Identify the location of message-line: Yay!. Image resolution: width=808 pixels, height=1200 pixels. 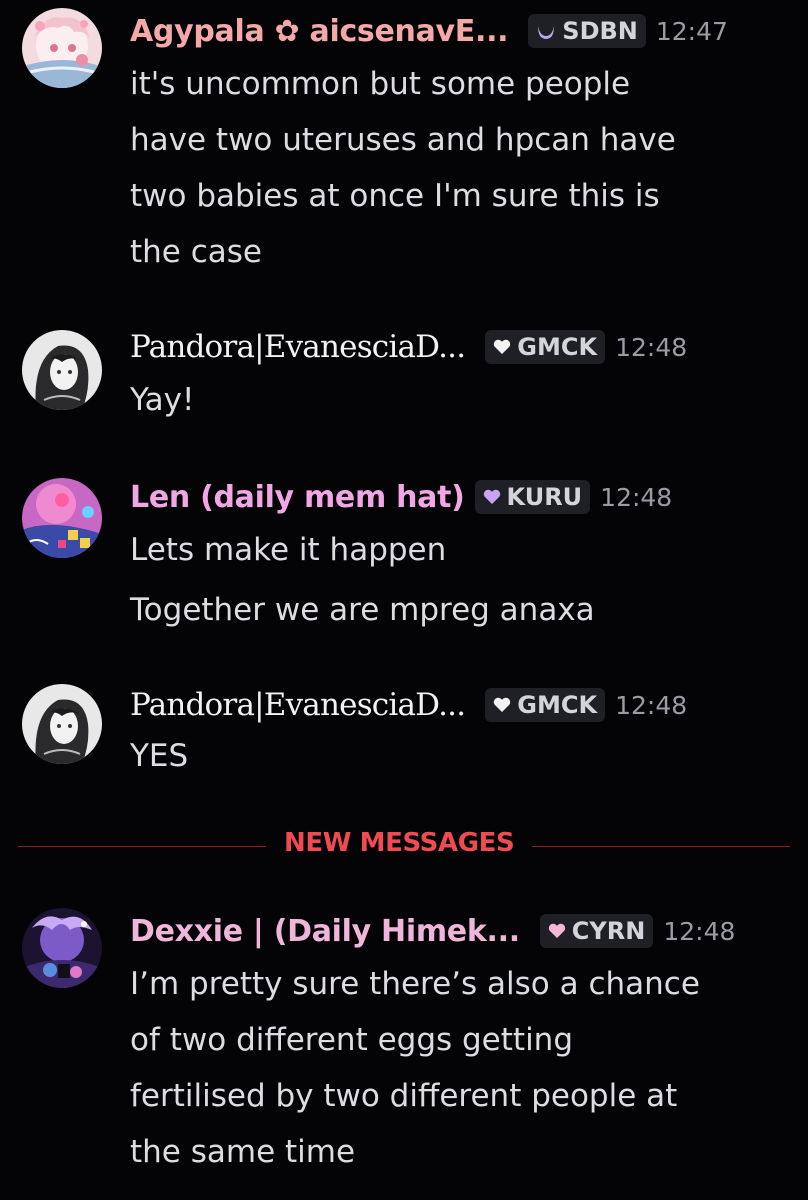
(162, 400).